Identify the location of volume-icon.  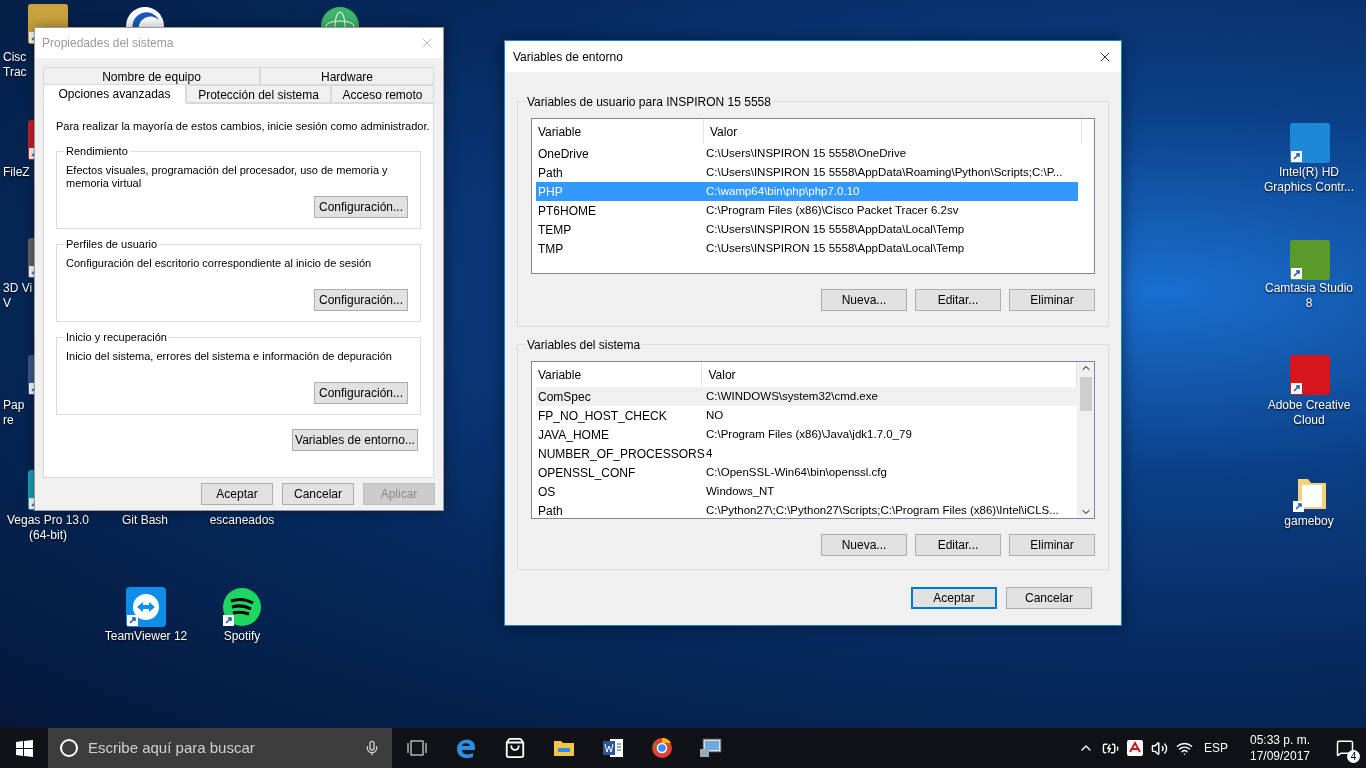
(1159, 748).